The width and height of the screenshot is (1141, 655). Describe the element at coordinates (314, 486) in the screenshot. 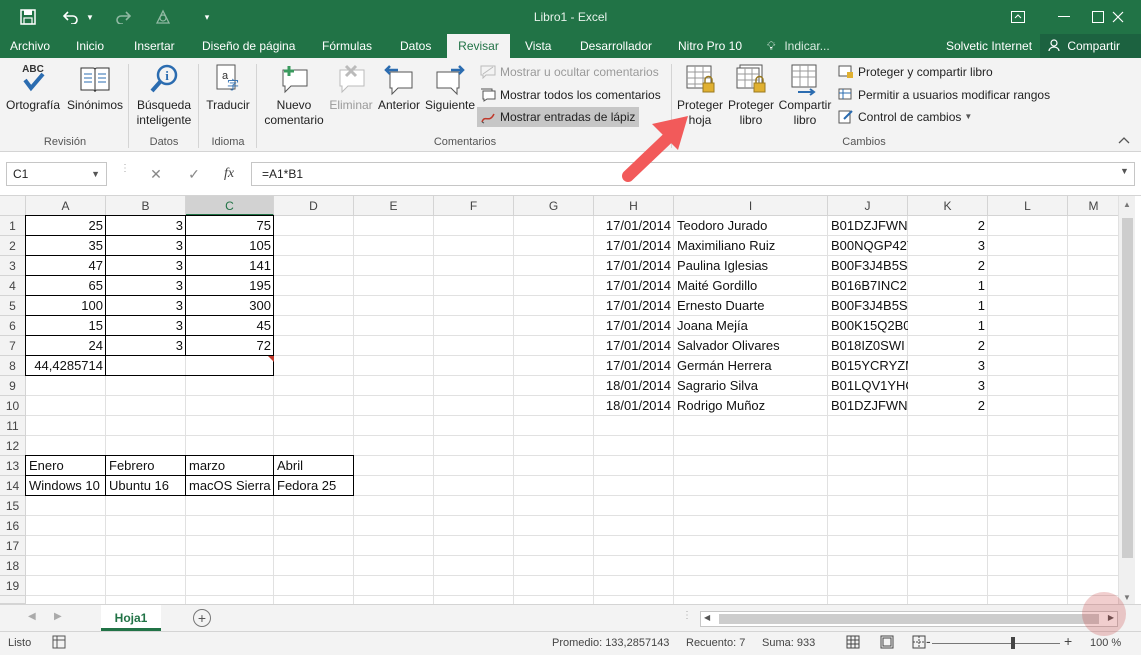

I see `cell-os-4: Fedora 25` at that location.